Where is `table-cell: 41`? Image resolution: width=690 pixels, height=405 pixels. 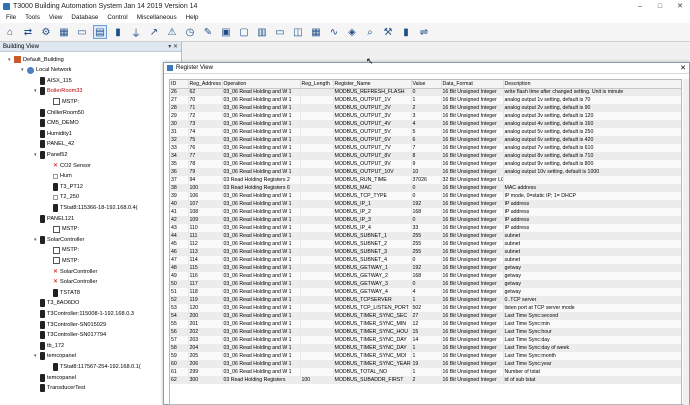 table-cell: 41 is located at coordinates (179, 212).